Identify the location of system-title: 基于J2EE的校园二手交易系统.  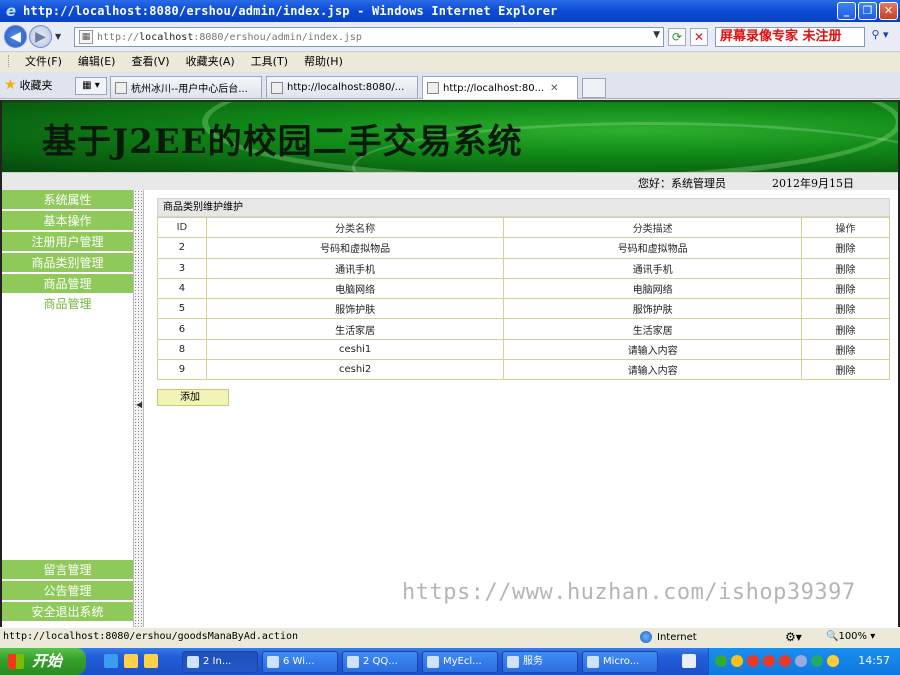
(282, 142).